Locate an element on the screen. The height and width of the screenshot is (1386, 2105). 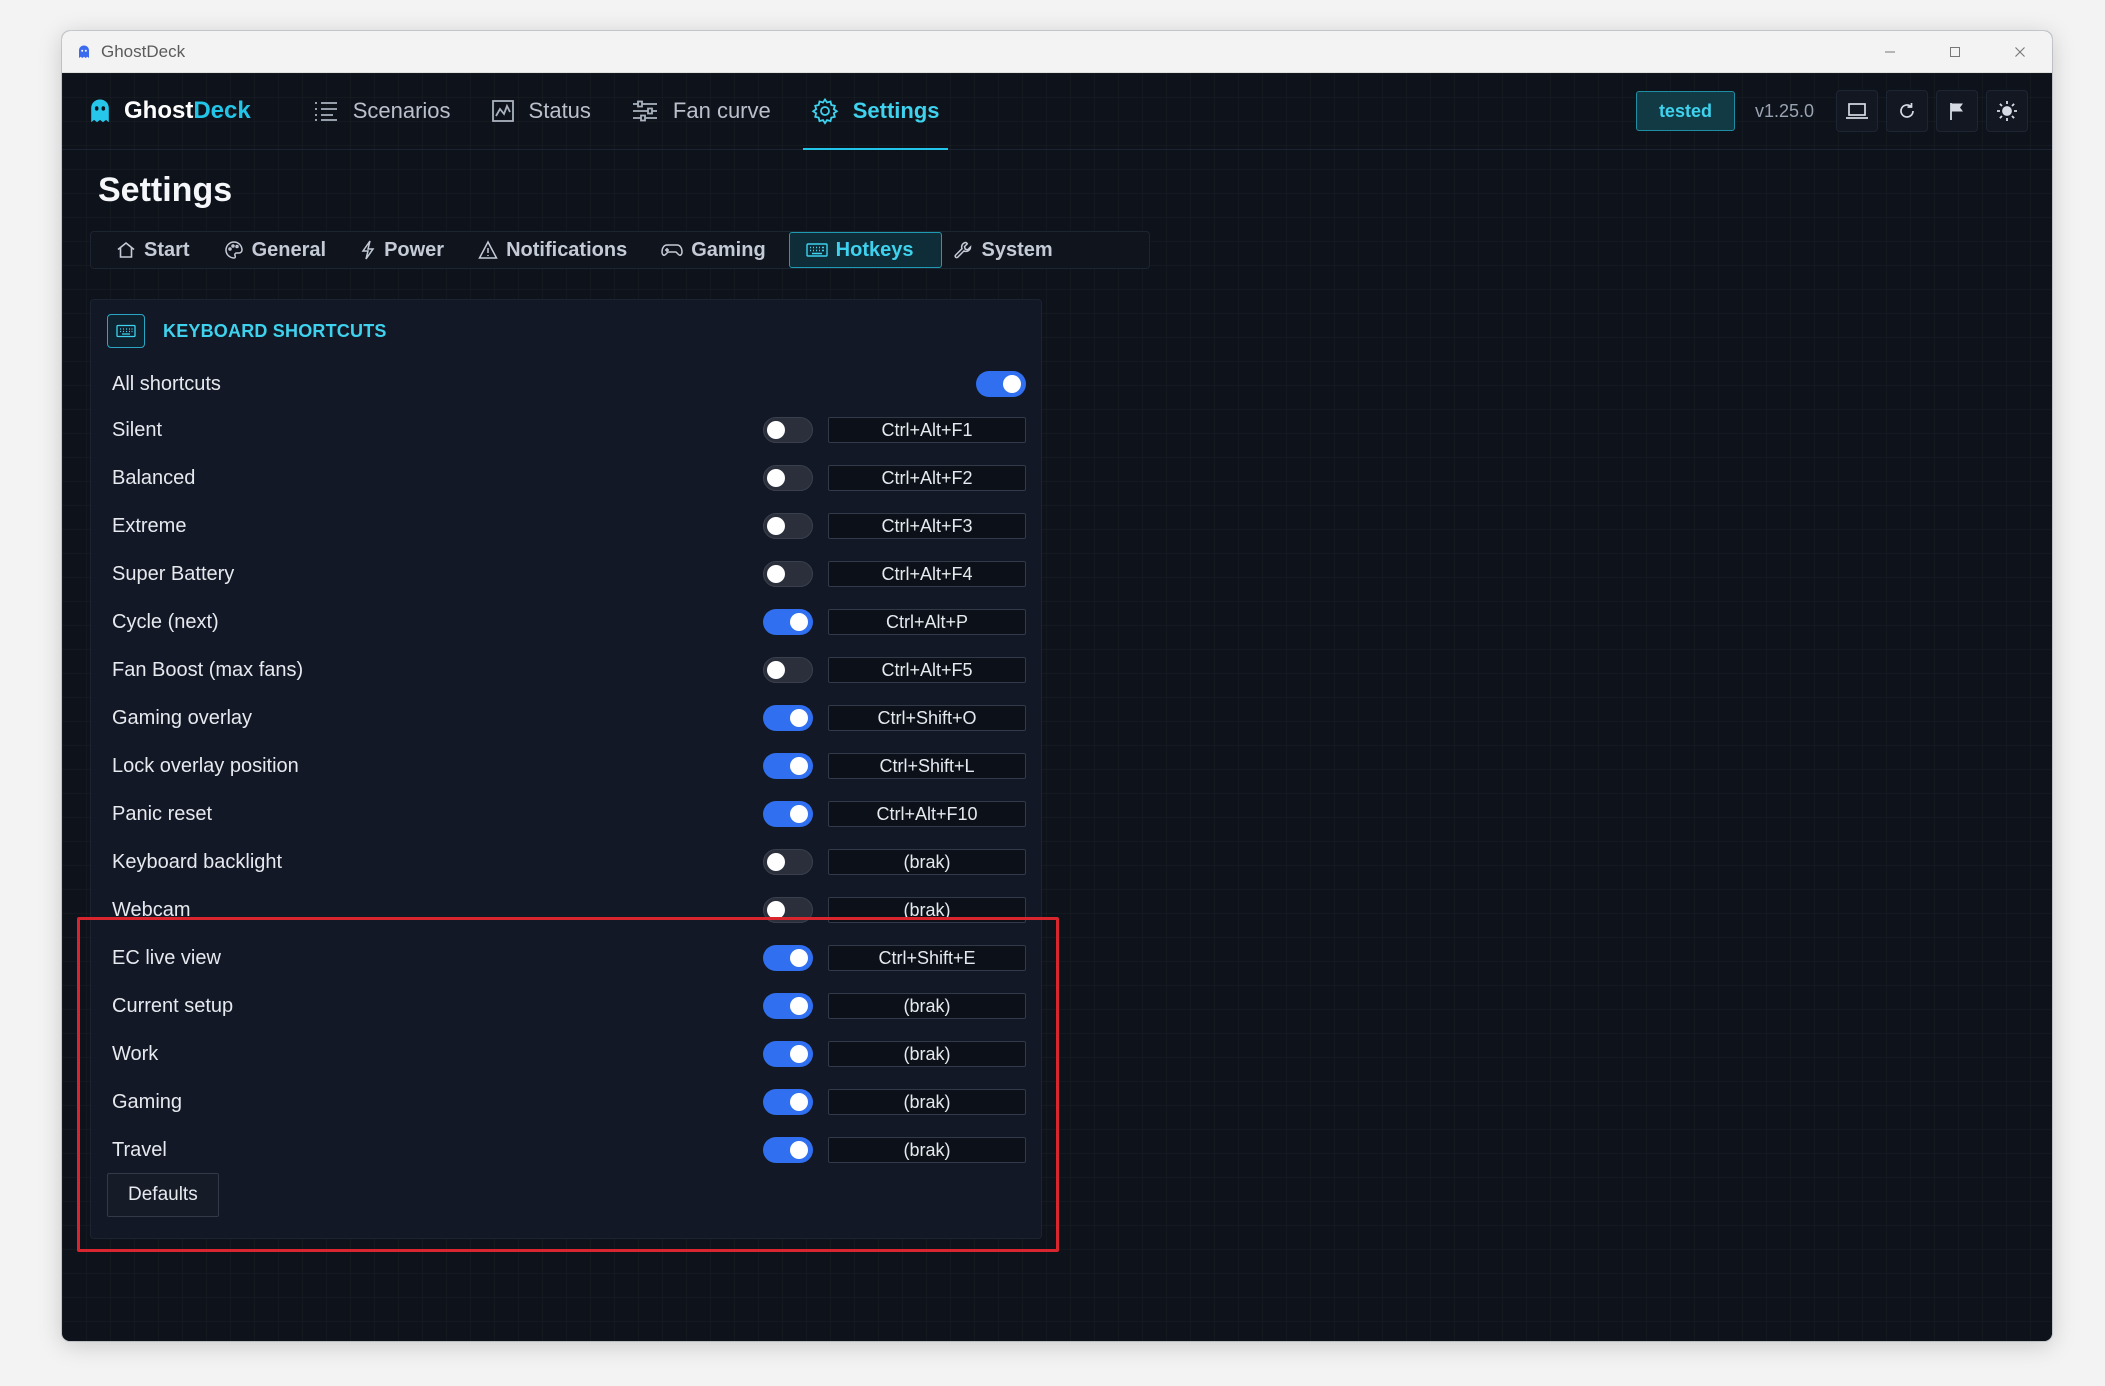
nav-items: Scenarios Status Fan curve Settings is located at coordinates (626, 111).